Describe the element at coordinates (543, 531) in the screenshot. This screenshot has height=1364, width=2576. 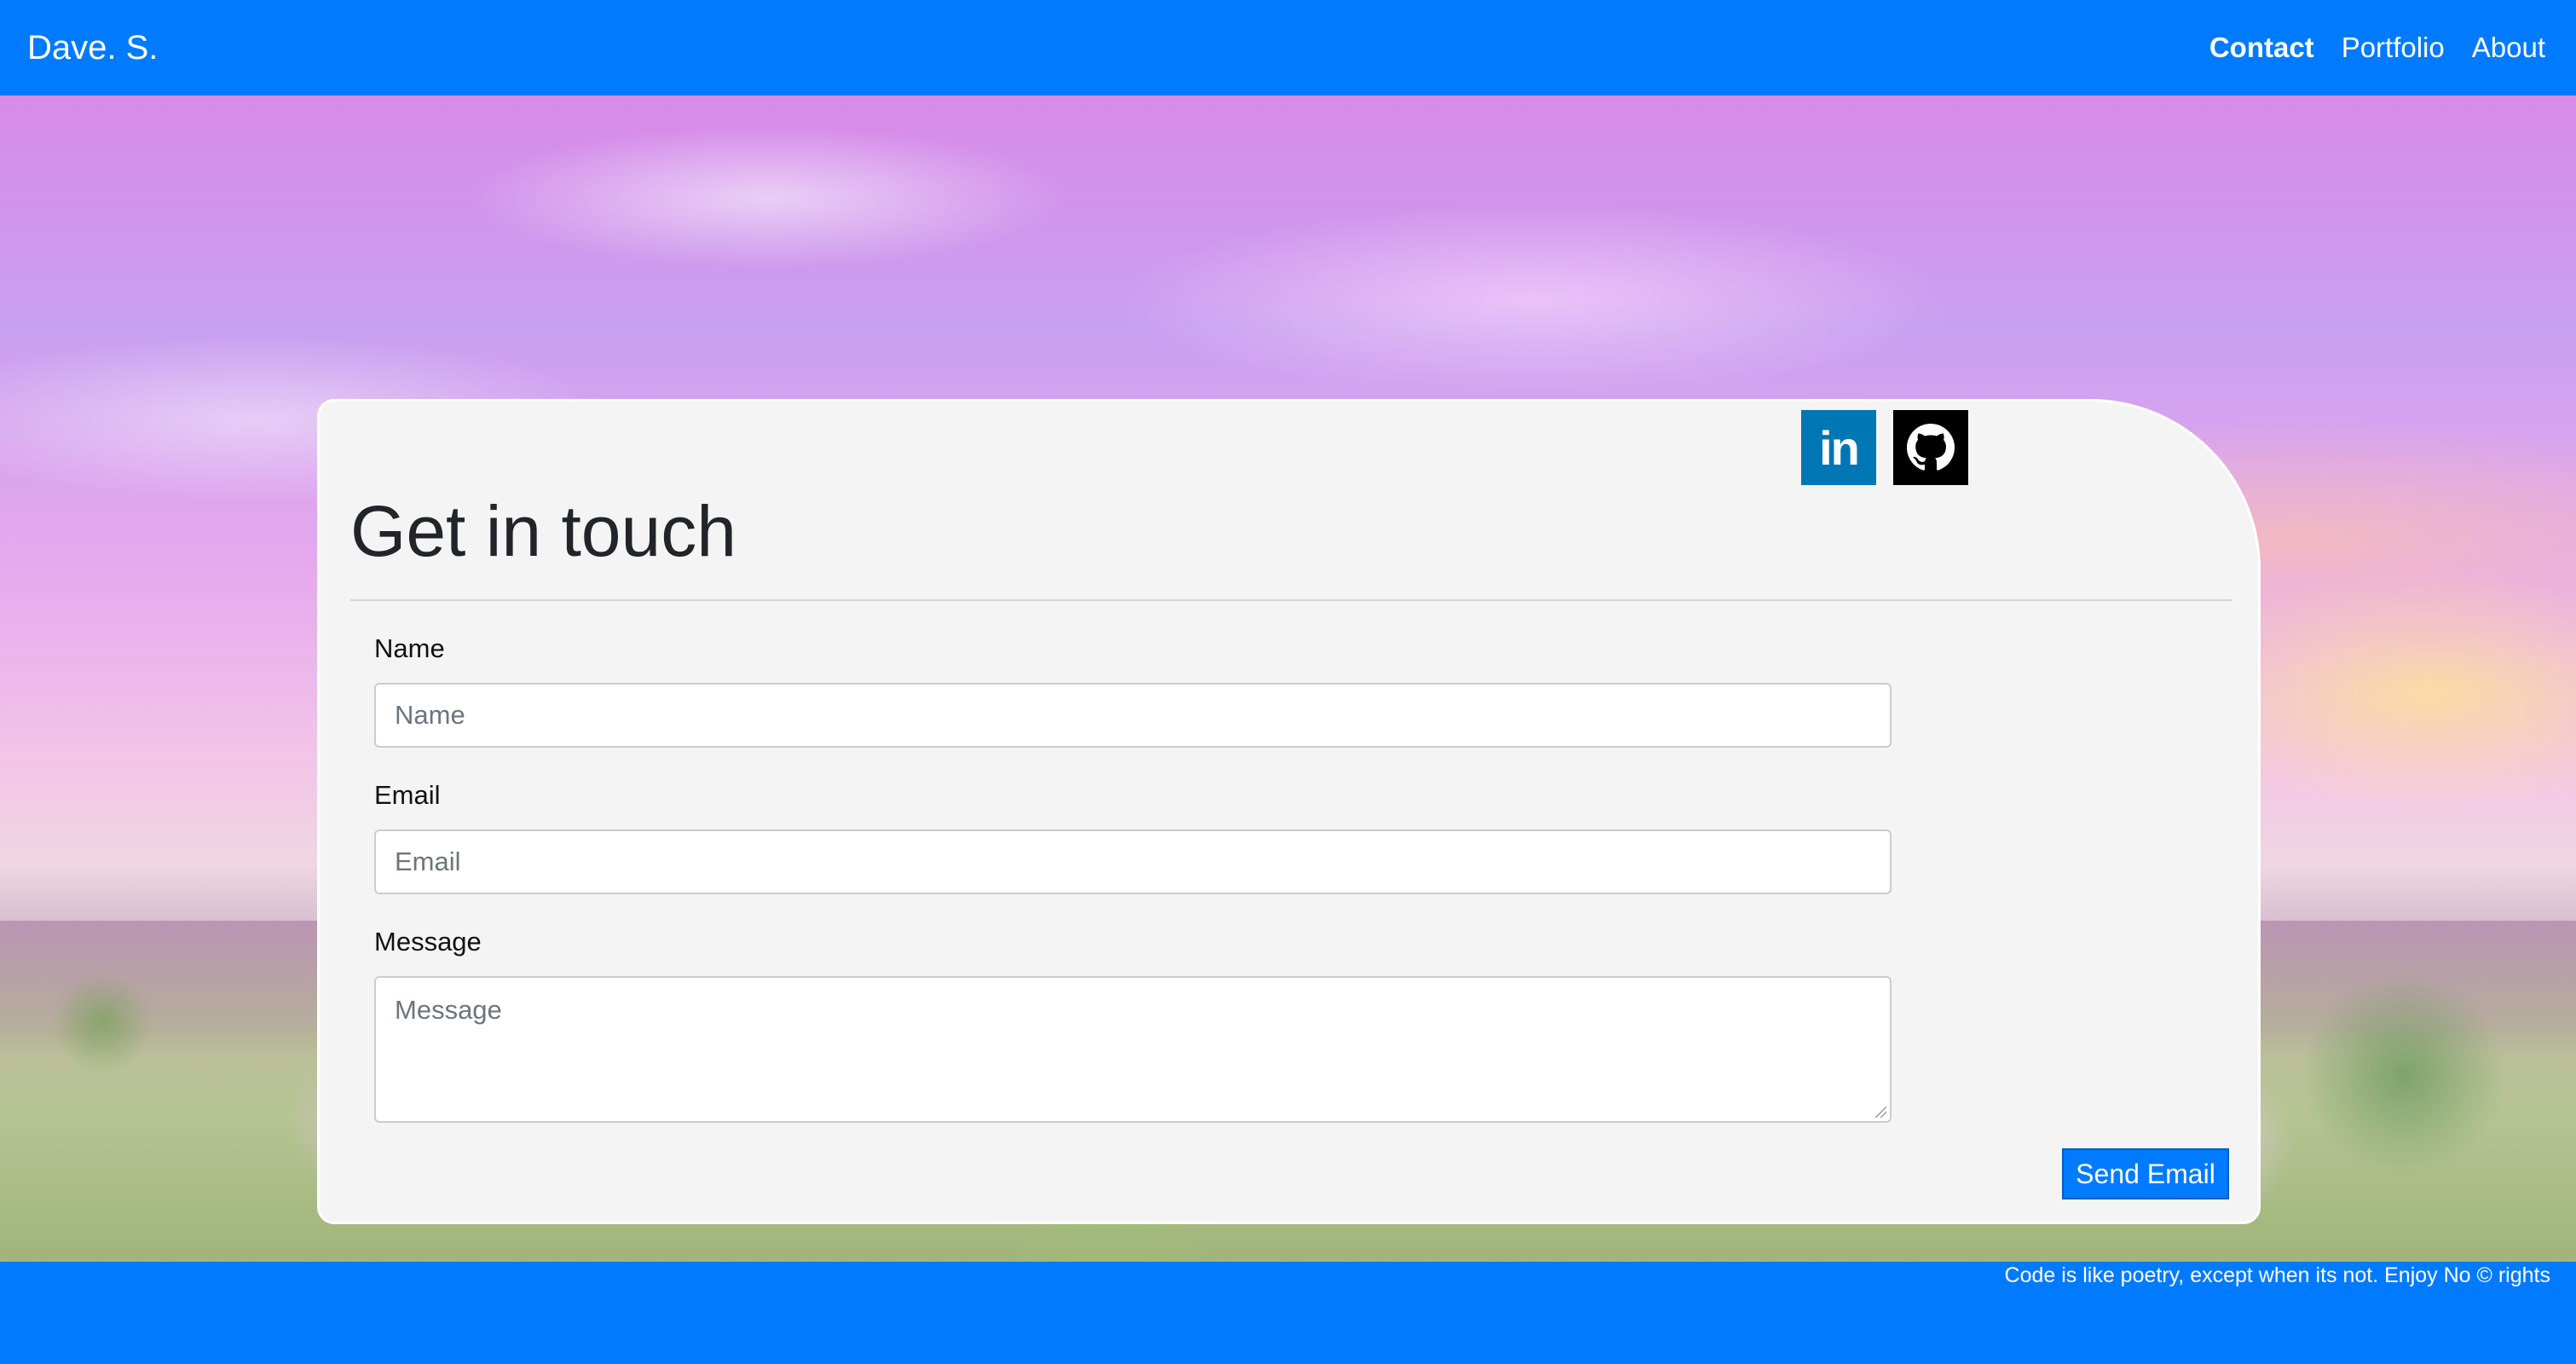
I see `page-title: Get in touch` at that location.